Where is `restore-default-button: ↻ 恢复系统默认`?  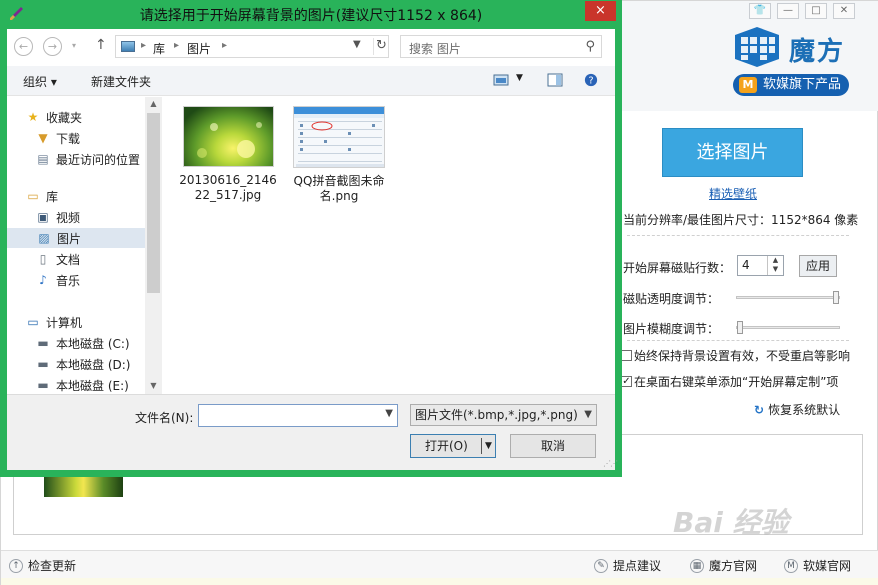
restore-default-button: ↻ 恢复系统默认 is located at coordinates (797, 409).